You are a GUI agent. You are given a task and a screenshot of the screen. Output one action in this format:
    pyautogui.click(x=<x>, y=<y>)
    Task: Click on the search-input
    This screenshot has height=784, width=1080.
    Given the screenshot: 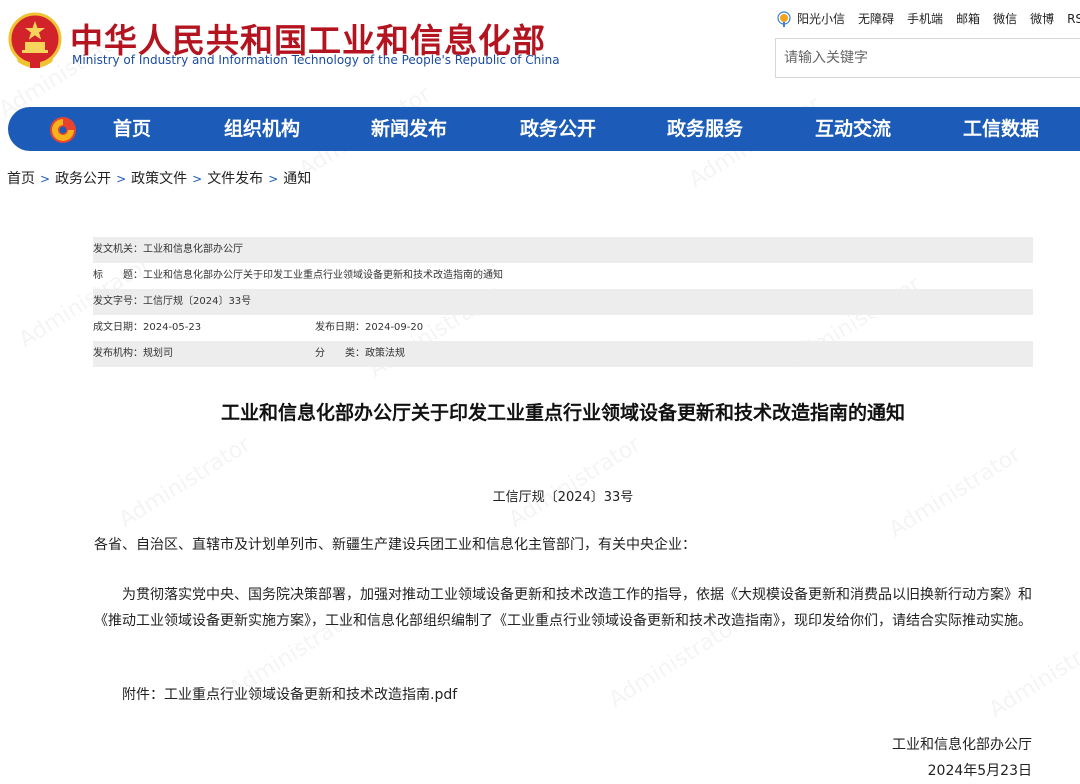 What is the action you would take?
    pyautogui.click(x=920, y=58)
    